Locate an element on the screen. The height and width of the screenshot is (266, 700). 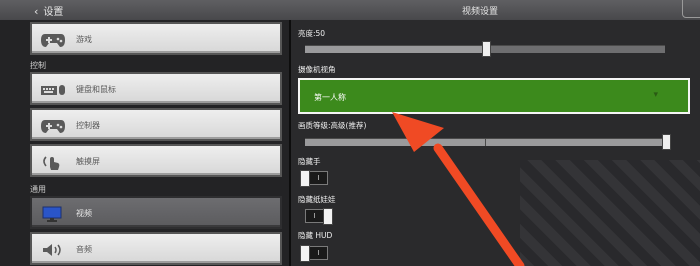
sidebar-item-label: 视频 is located at coordinates (84, 213).